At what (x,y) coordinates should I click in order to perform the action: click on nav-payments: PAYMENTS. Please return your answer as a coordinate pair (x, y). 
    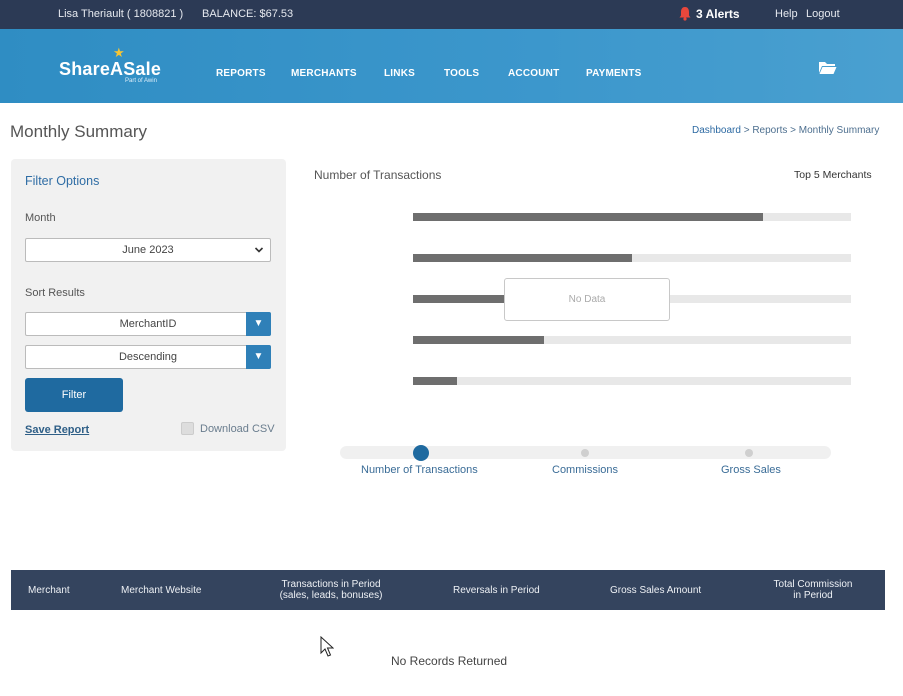
    Looking at the image, I should click on (614, 73).